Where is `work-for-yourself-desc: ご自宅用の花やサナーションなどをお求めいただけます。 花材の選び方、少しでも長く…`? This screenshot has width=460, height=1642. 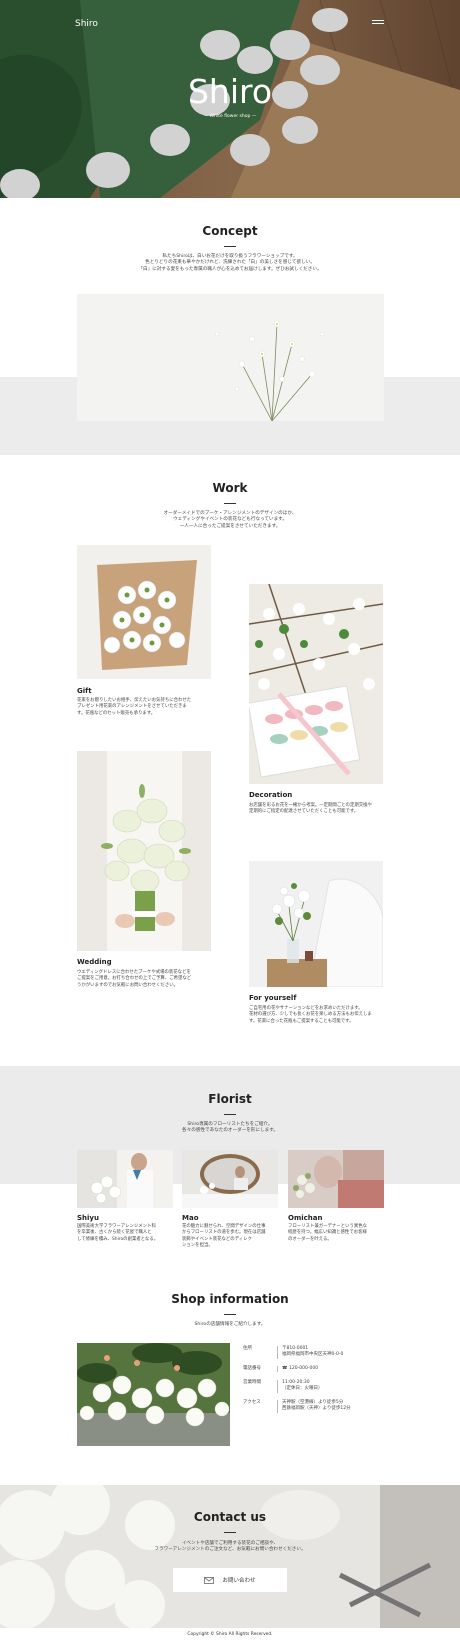 work-for-yourself-desc: ご自宅用の花やサナーションなどをお求めいただけます。 花材の選び方、少しでも長く… is located at coordinates (310, 1015).